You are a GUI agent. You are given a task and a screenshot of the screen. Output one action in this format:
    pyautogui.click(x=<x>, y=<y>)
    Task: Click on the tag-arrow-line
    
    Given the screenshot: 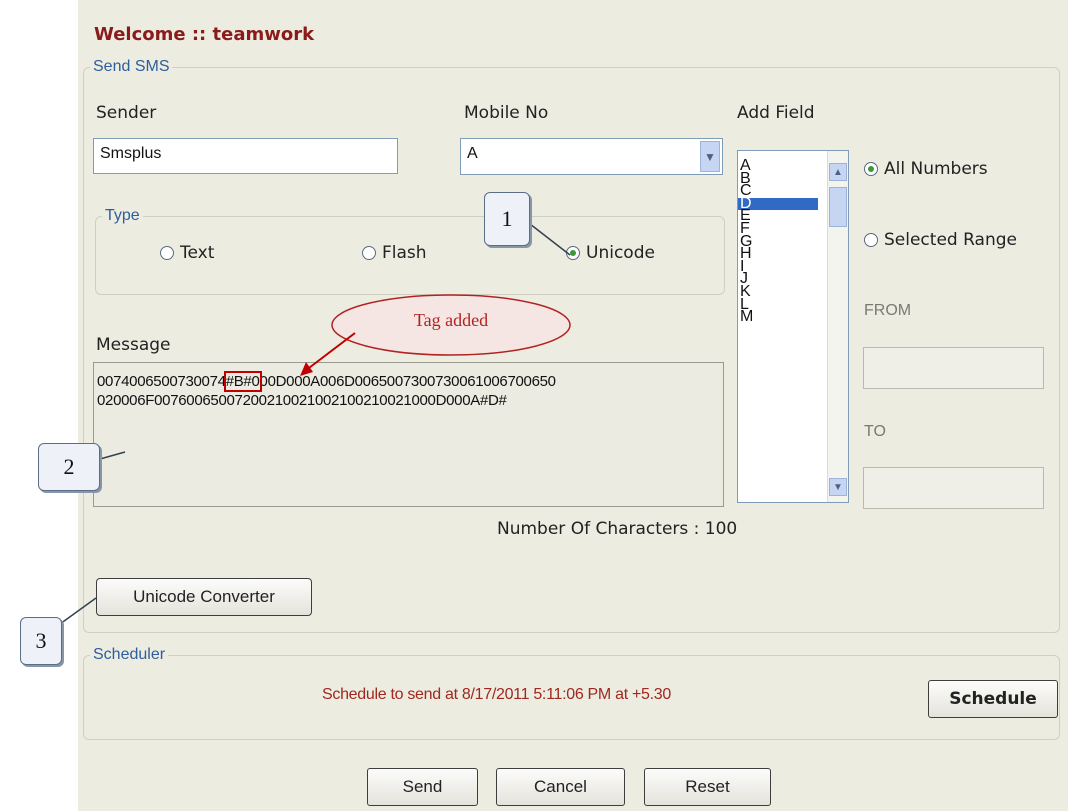 What is the action you would take?
    pyautogui.click(x=330, y=352)
    